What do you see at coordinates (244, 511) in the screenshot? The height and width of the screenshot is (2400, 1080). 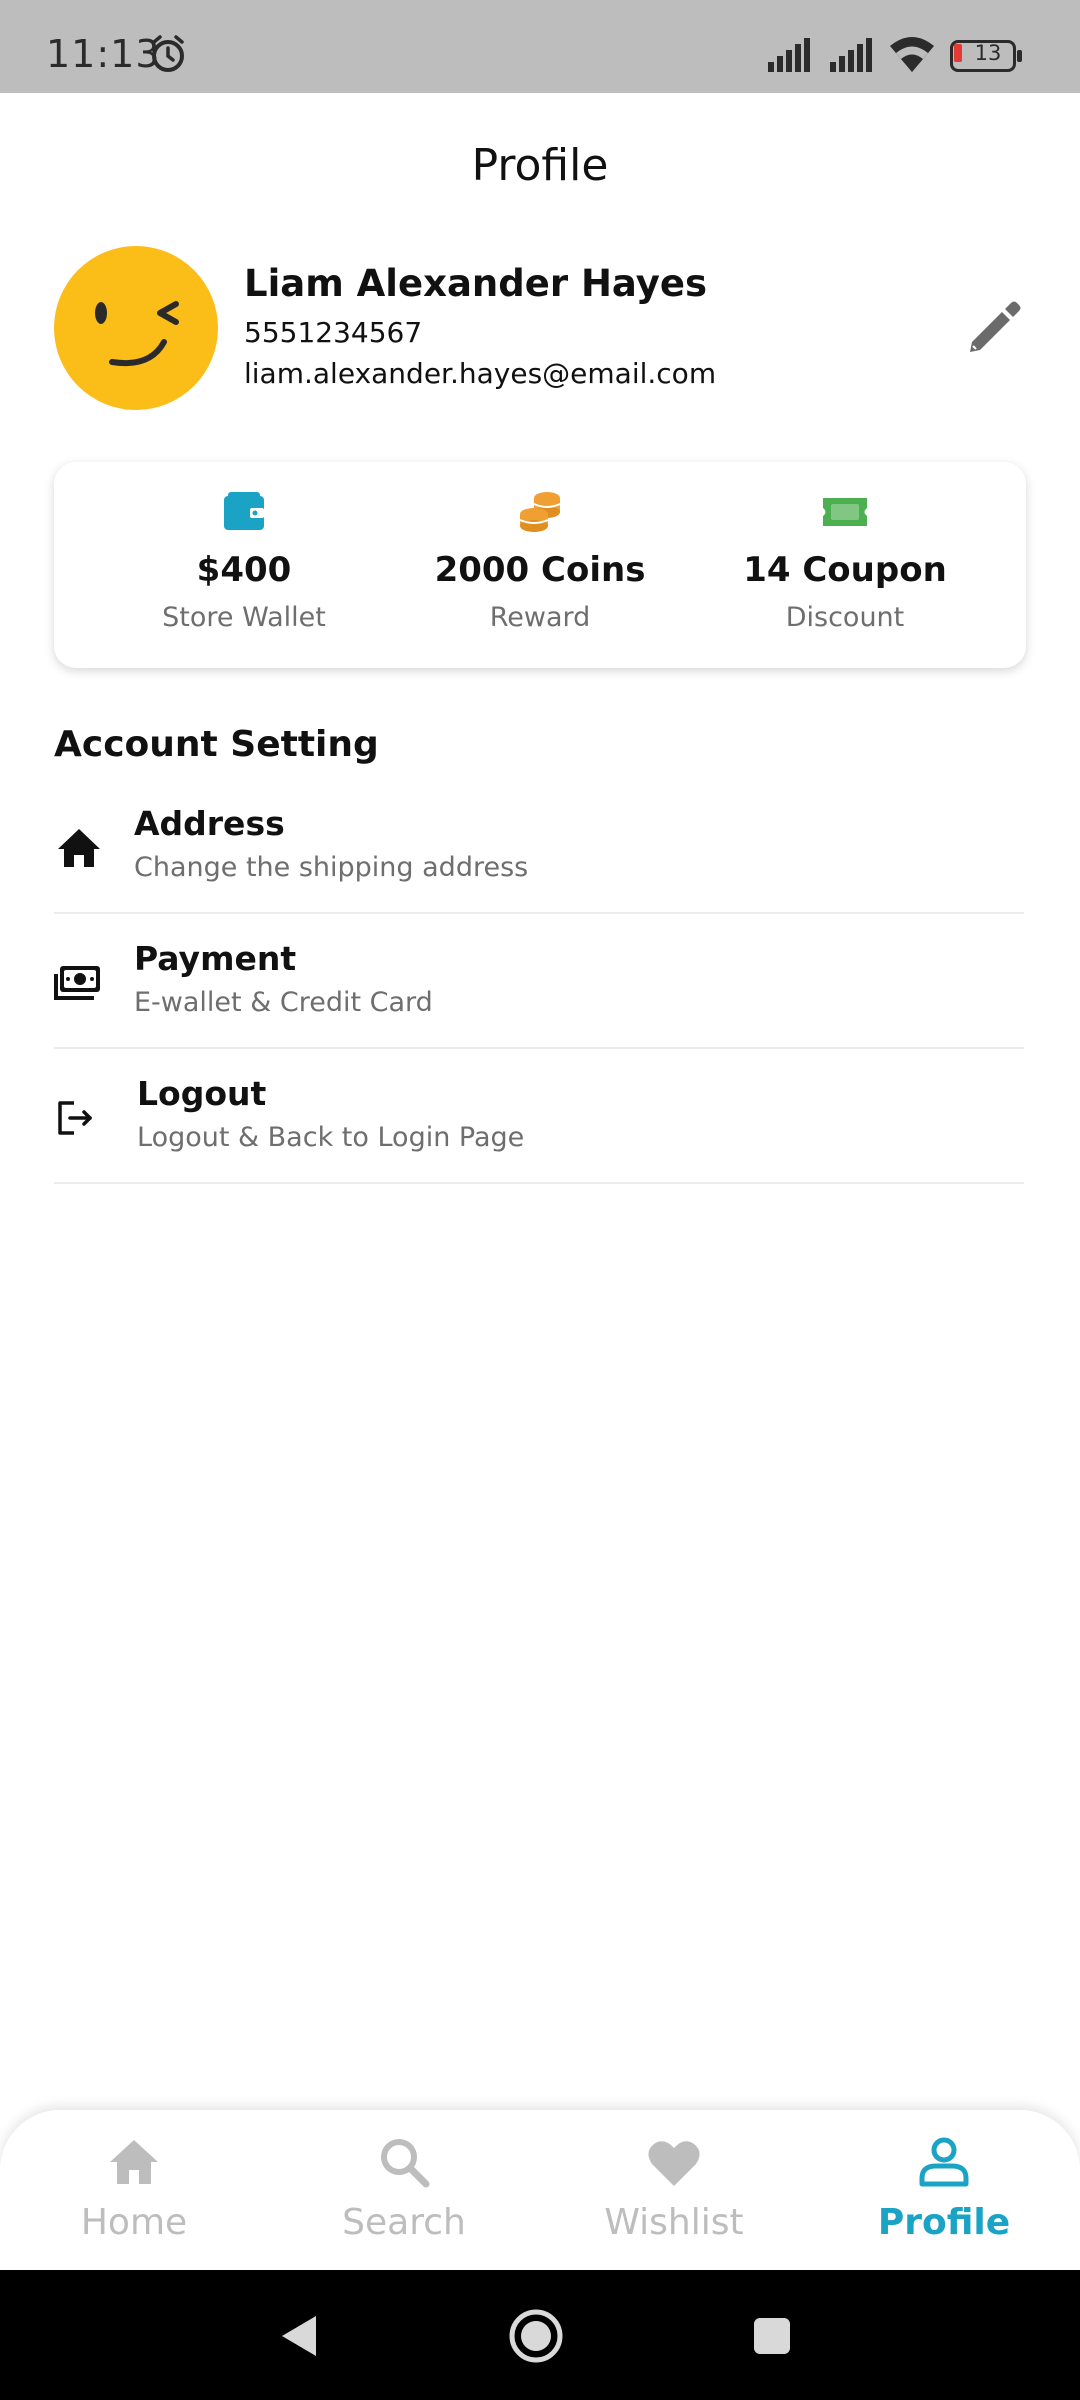 I see `wallet-icon` at bounding box center [244, 511].